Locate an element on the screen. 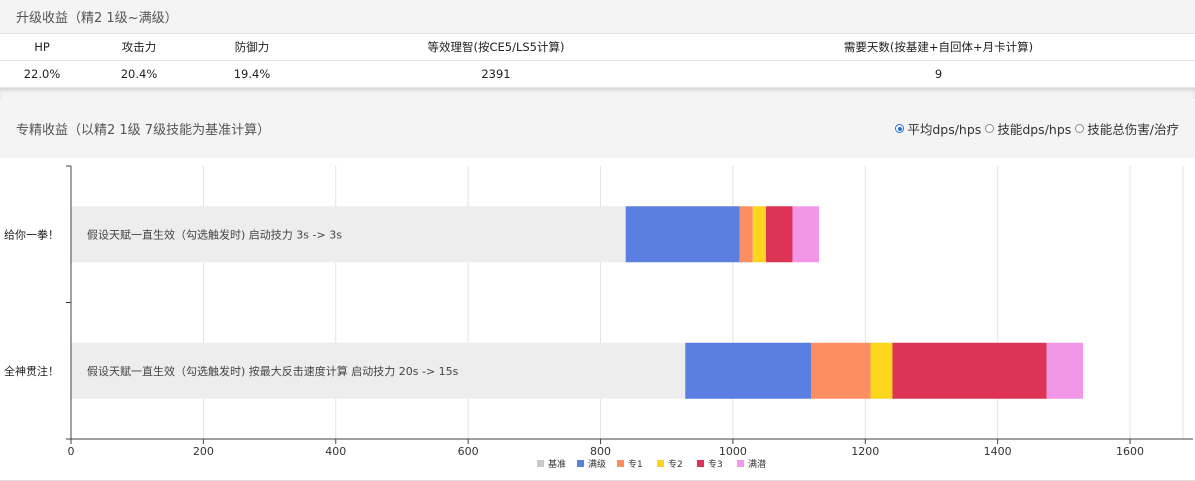 This screenshot has width=1195, height=481. upgrade-section-header: 升级收益（精2 1级~满级） is located at coordinates (597, 17).